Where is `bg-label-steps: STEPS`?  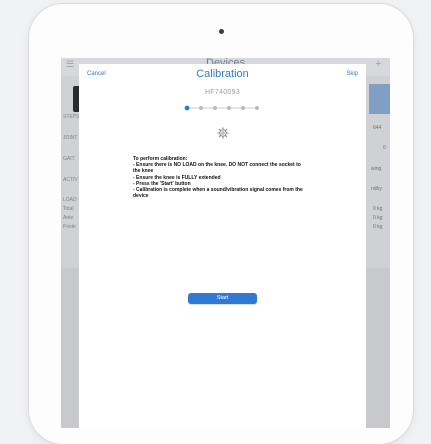 bg-label-steps: STEPS is located at coordinates (71, 117).